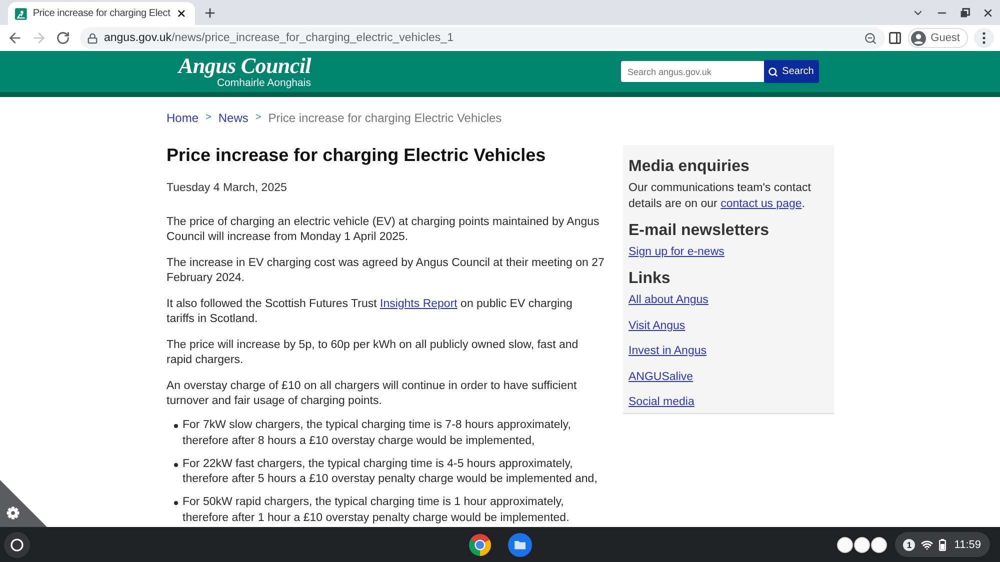 The image size is (1000, 562). What do you see at coordinates (667, 351) in the screenshot?
I see `sidebar-link: Invest in Angus` at bounding box center [667, 351].